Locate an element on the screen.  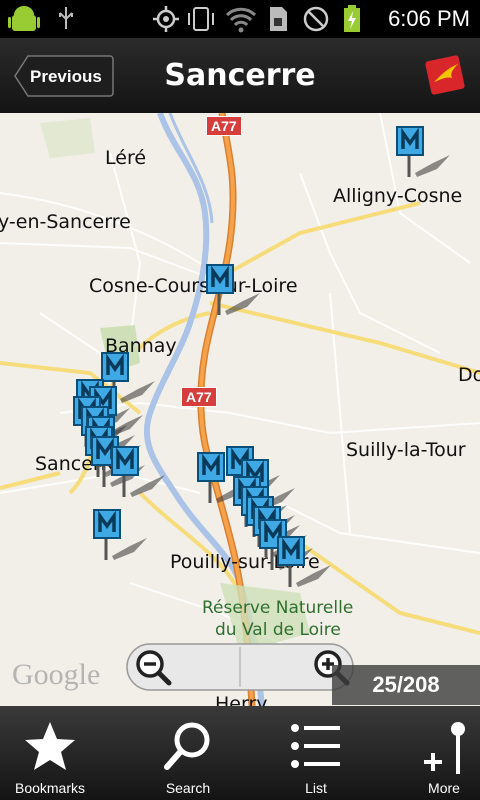
more-label: More is located at coordinates (444, 788).